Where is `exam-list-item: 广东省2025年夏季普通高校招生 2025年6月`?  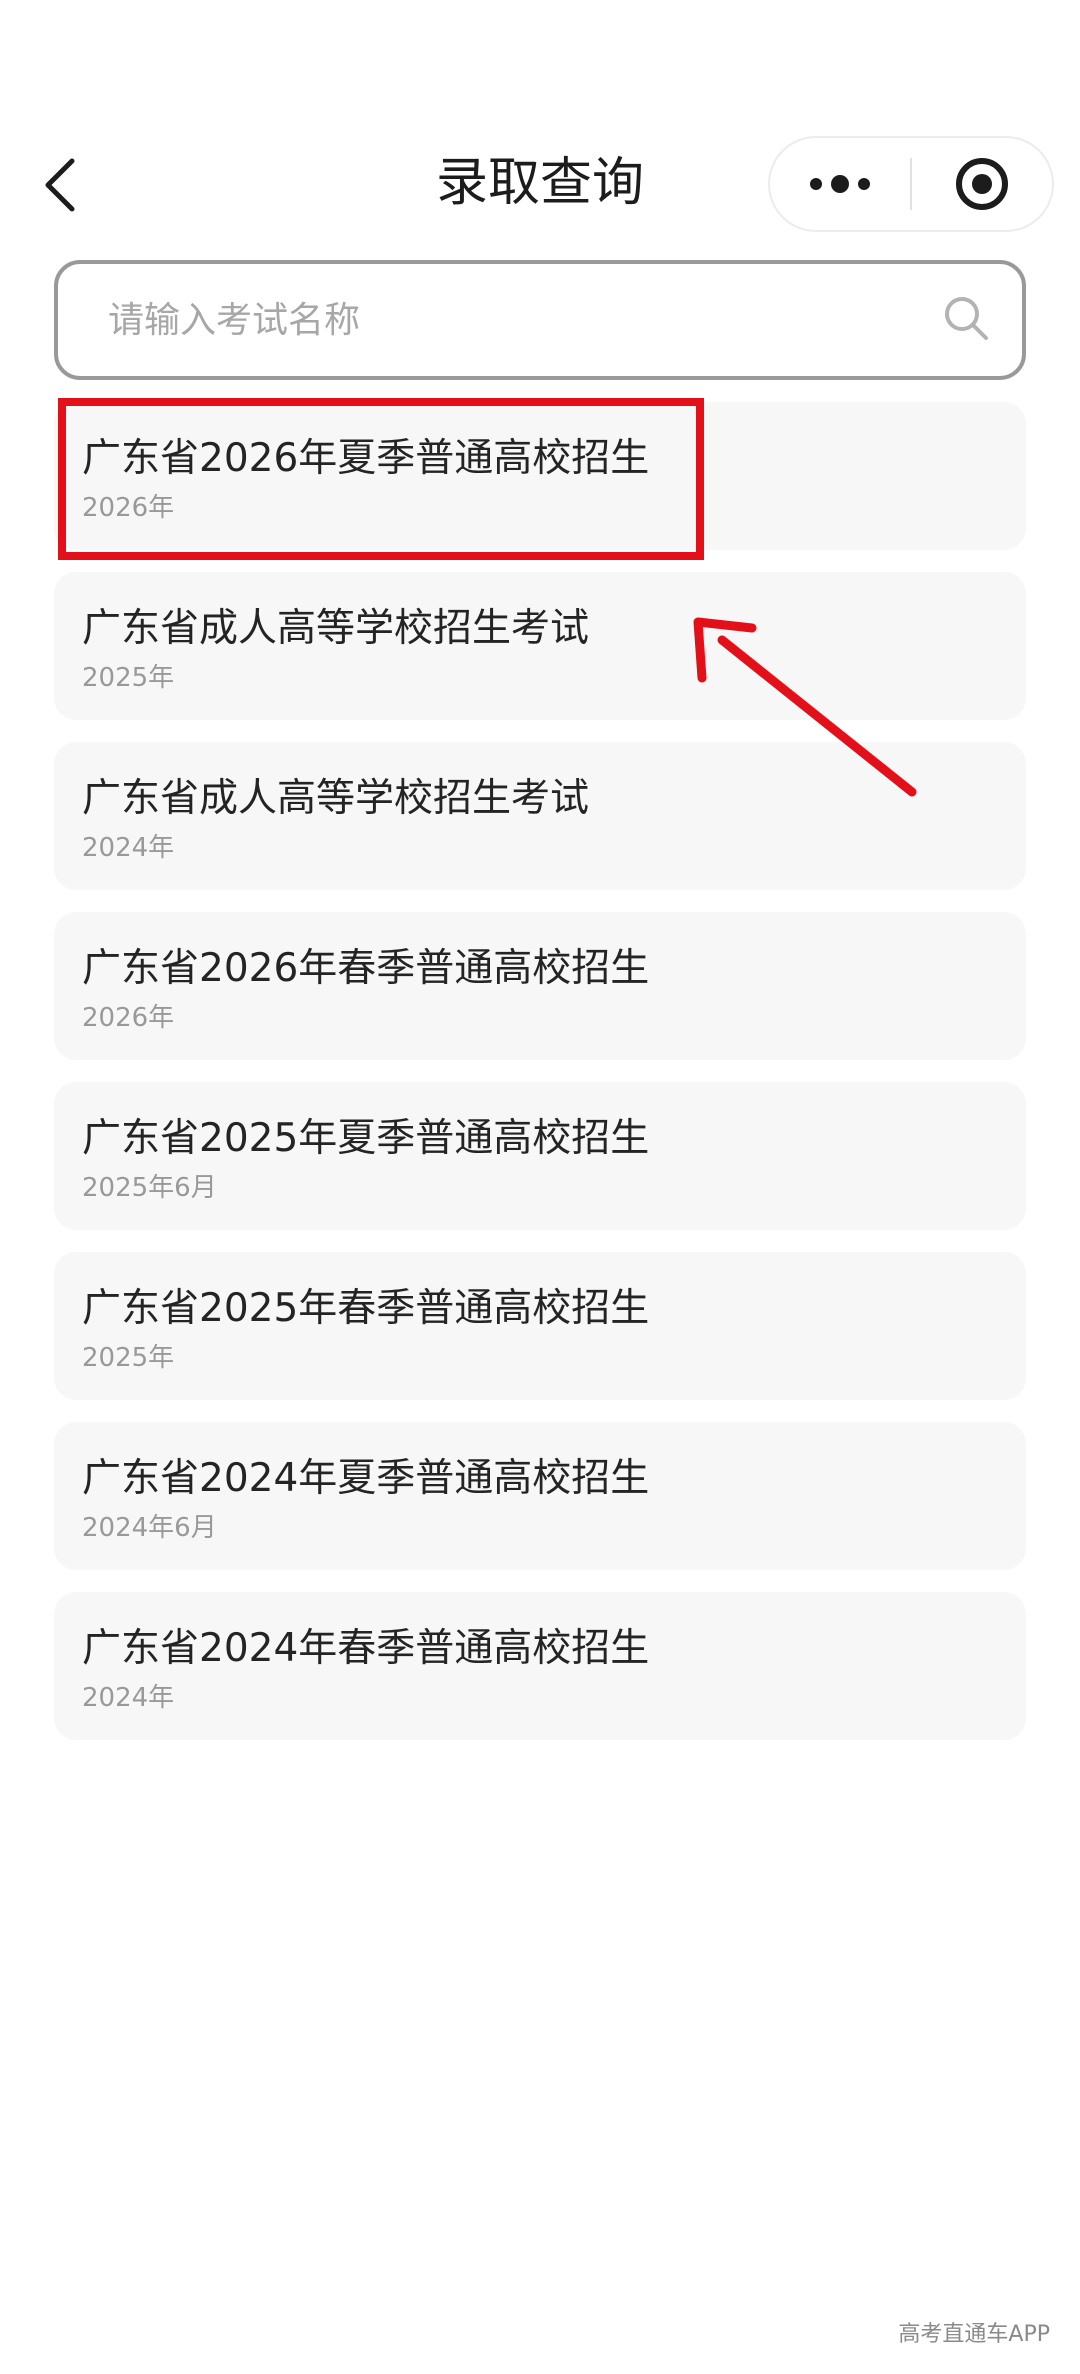 exam-list-item: 广东省2025年夏季普通高校招生 2025年6月 is located at coordinates (540, 1156).